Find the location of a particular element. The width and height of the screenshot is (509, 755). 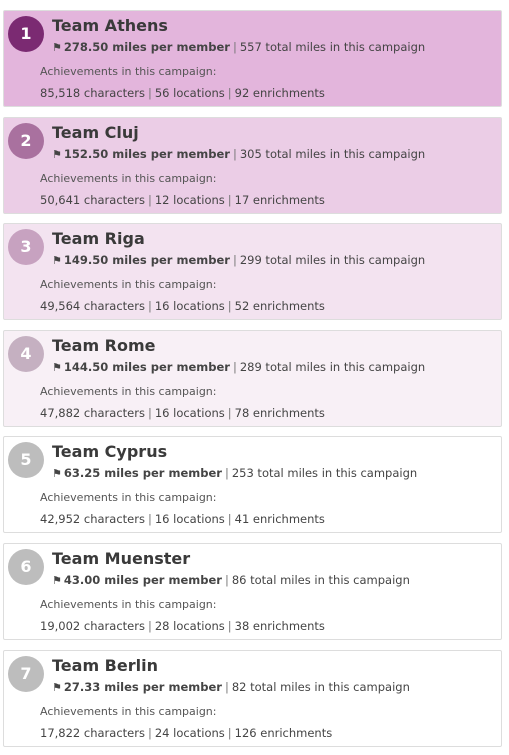

rank-badge: 2 is located at coordinates (26, 141).